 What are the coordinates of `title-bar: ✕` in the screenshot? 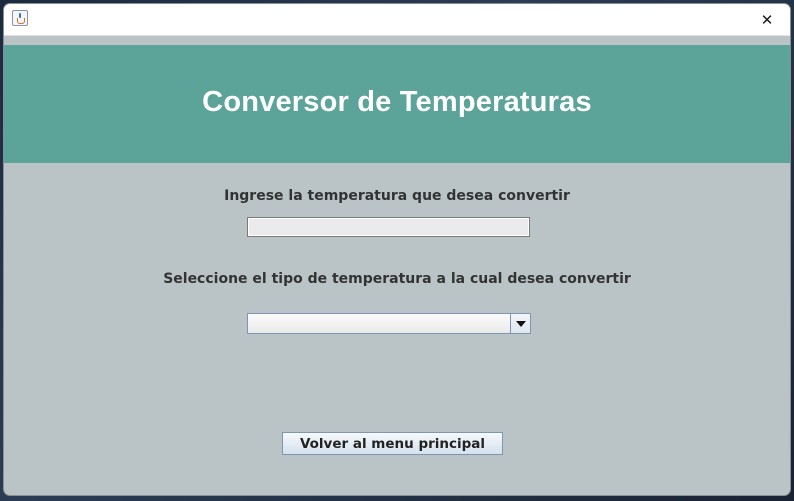 It's located at (397, 20).